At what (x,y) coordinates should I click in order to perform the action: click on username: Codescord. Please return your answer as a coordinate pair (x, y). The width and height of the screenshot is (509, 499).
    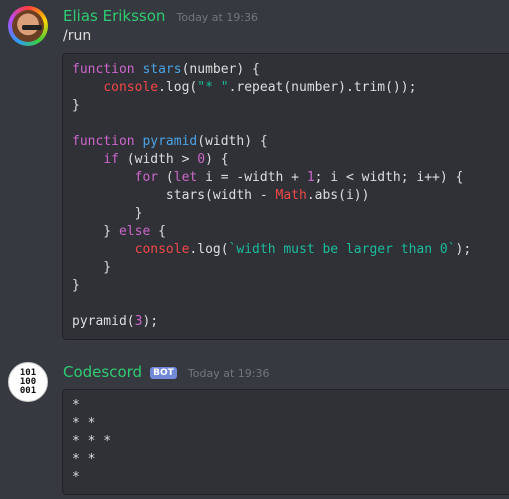
    Looking at the image, I should click on (102, 372).